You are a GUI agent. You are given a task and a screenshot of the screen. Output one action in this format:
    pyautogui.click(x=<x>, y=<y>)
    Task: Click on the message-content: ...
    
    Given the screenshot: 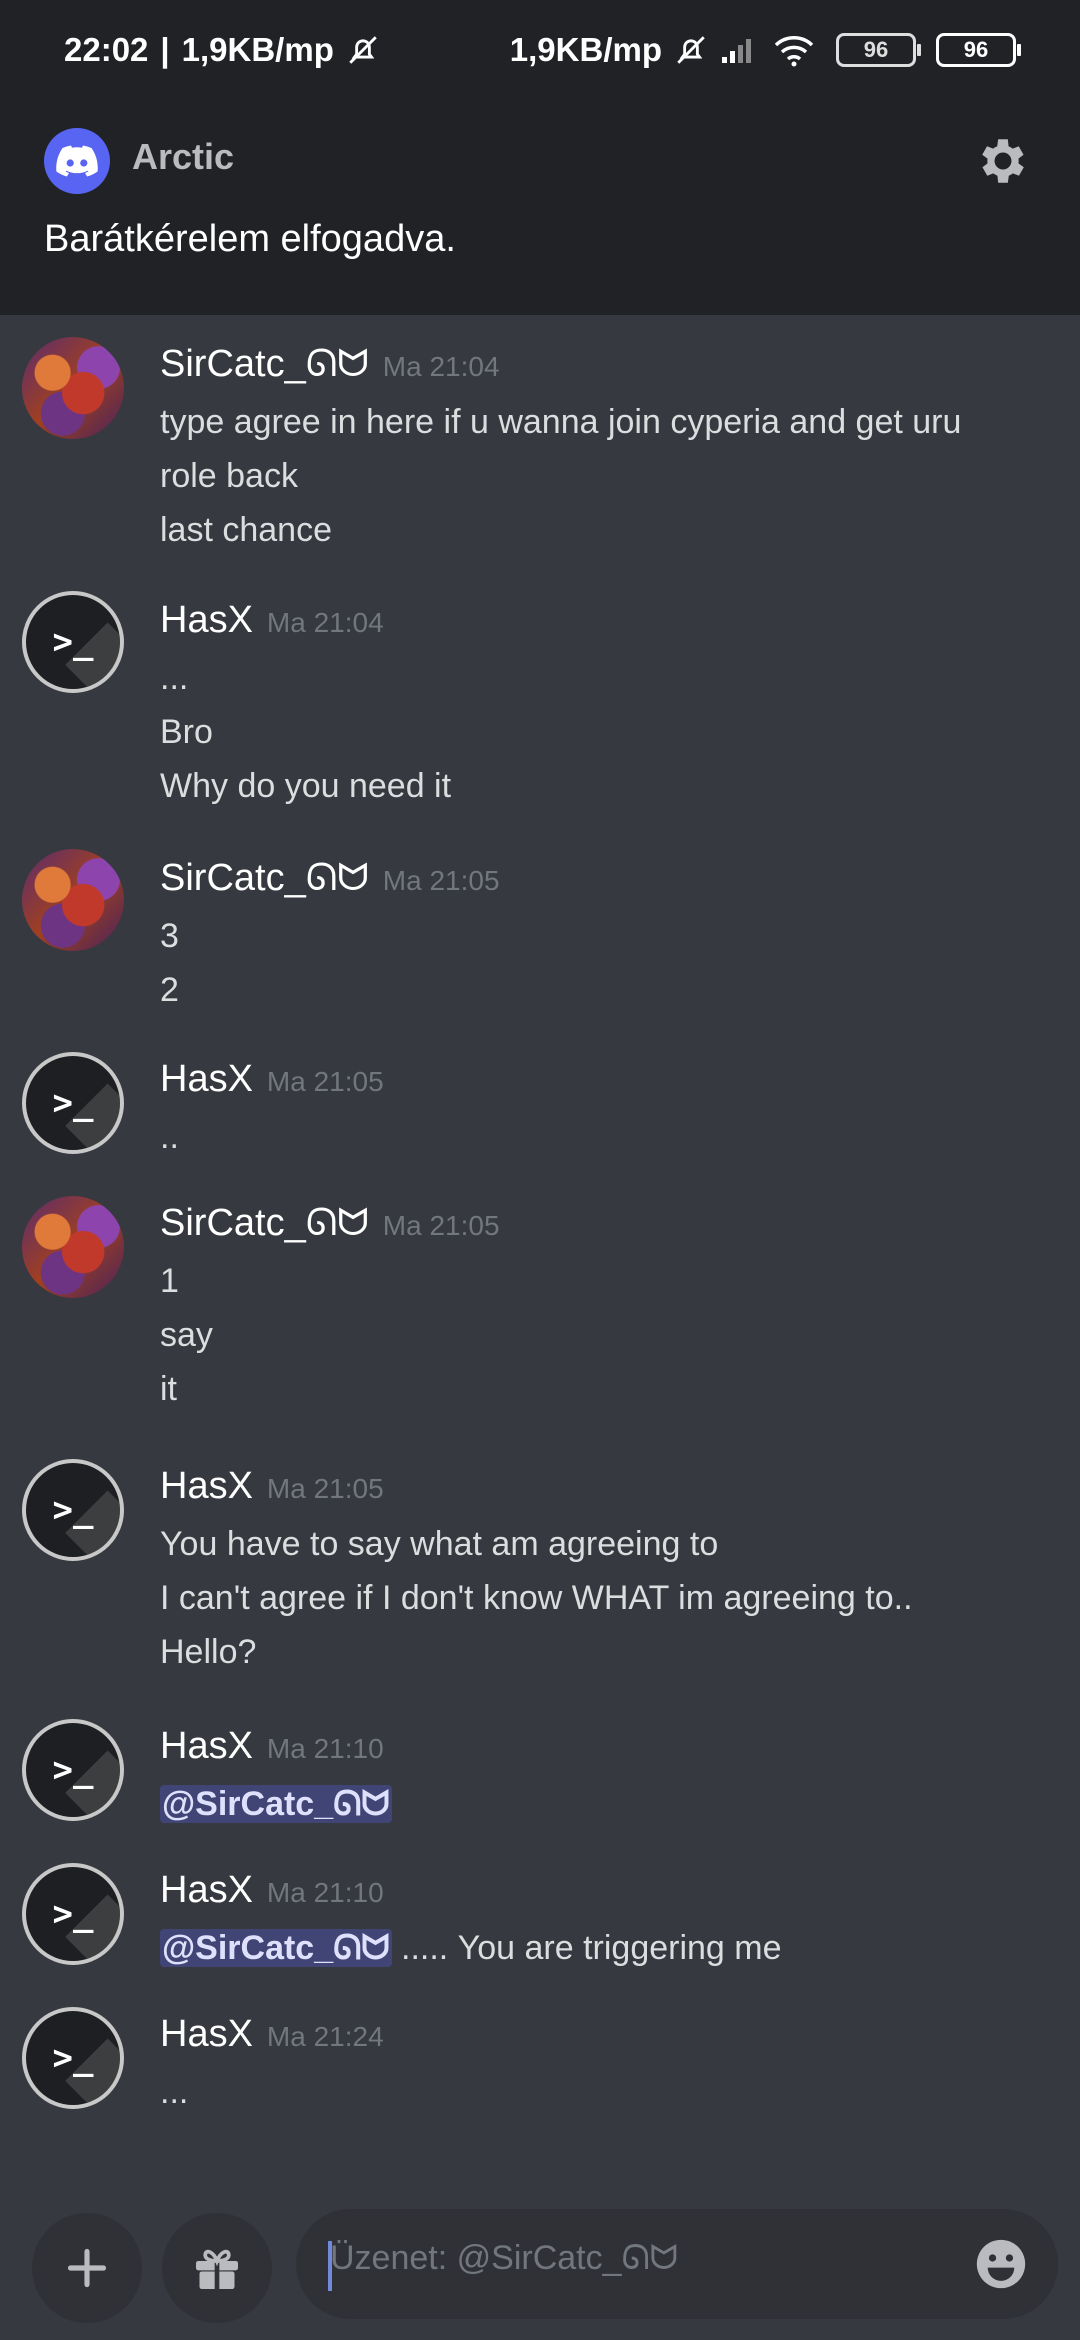 What is the action you would take?
    pyautogui.click(x=600, y=2092)
    